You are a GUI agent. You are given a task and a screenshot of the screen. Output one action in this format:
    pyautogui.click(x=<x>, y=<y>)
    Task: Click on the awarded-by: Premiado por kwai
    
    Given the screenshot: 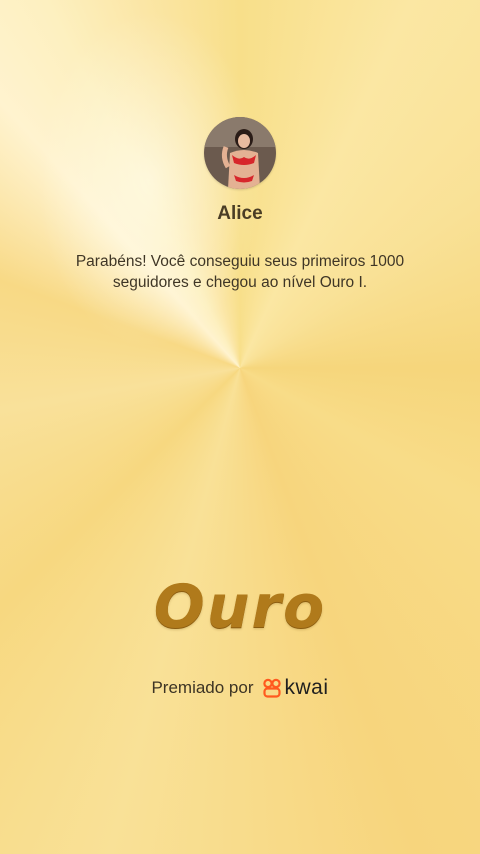 What is the action you would take?
    pyautogui.click(x=240, y=687)
    